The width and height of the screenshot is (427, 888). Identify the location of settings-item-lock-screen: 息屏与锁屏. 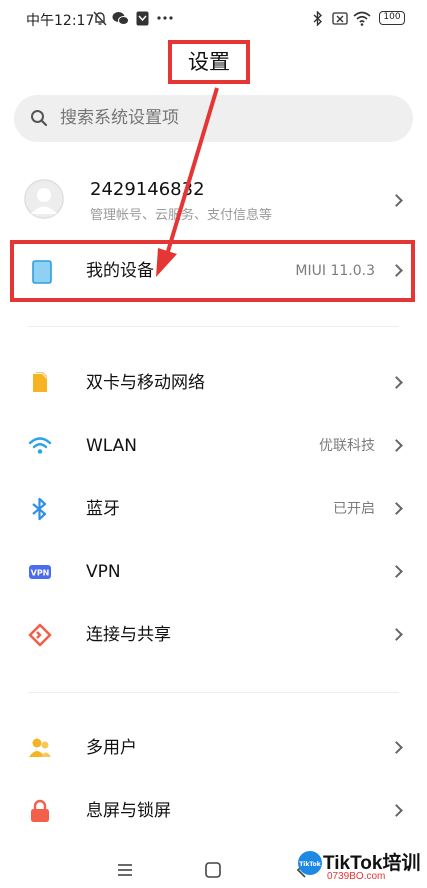
(213, 811).